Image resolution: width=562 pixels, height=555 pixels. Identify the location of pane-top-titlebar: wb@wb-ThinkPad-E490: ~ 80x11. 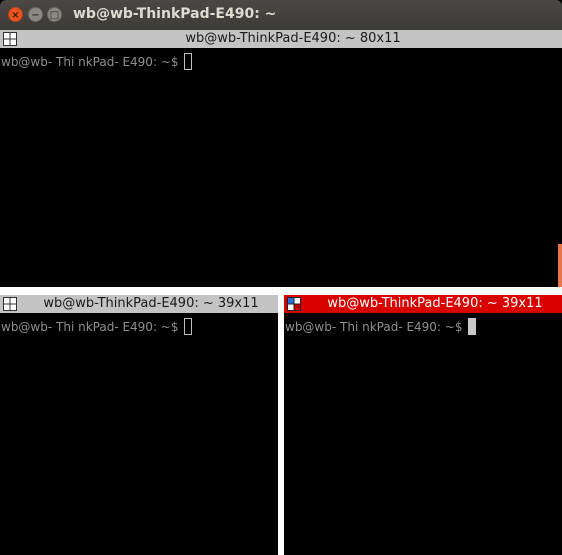
(281, 39).